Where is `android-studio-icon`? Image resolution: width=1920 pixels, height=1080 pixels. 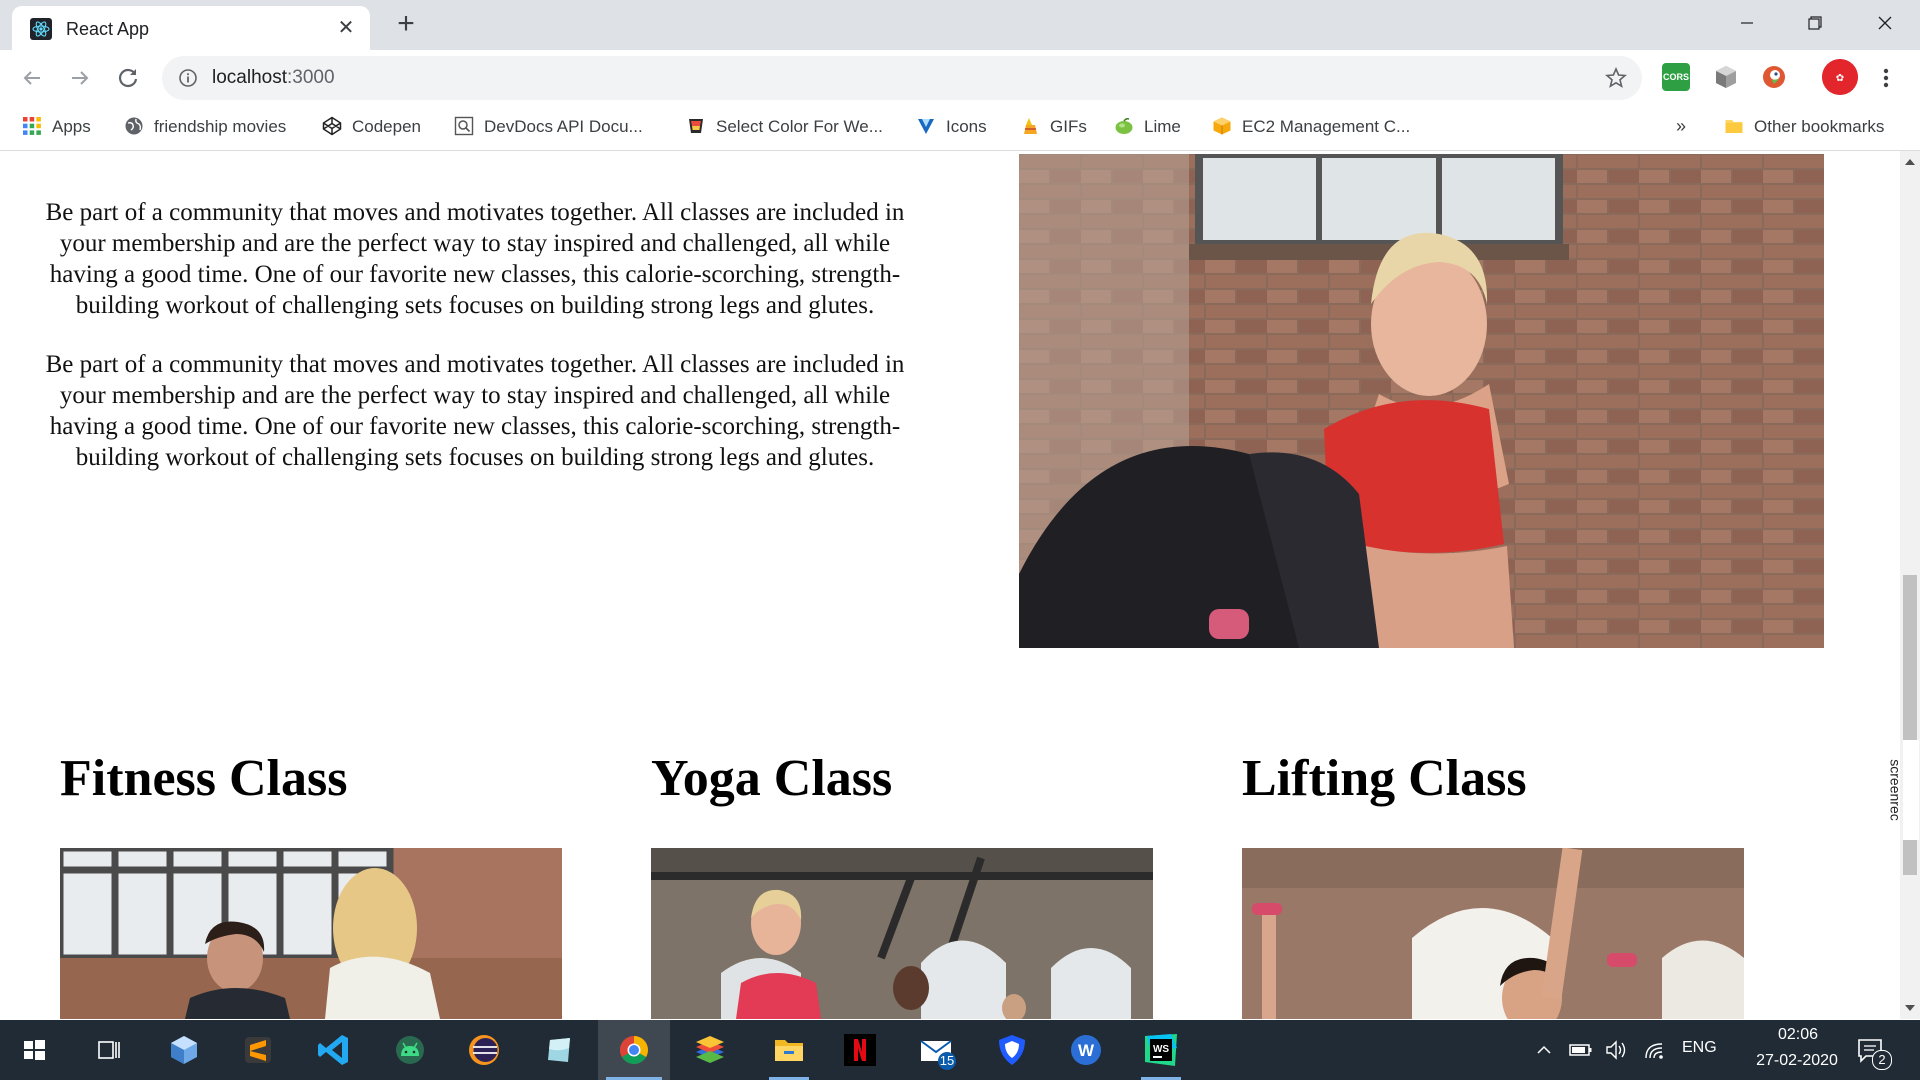
android-studio-icon is located at coordinates (410, 1050).